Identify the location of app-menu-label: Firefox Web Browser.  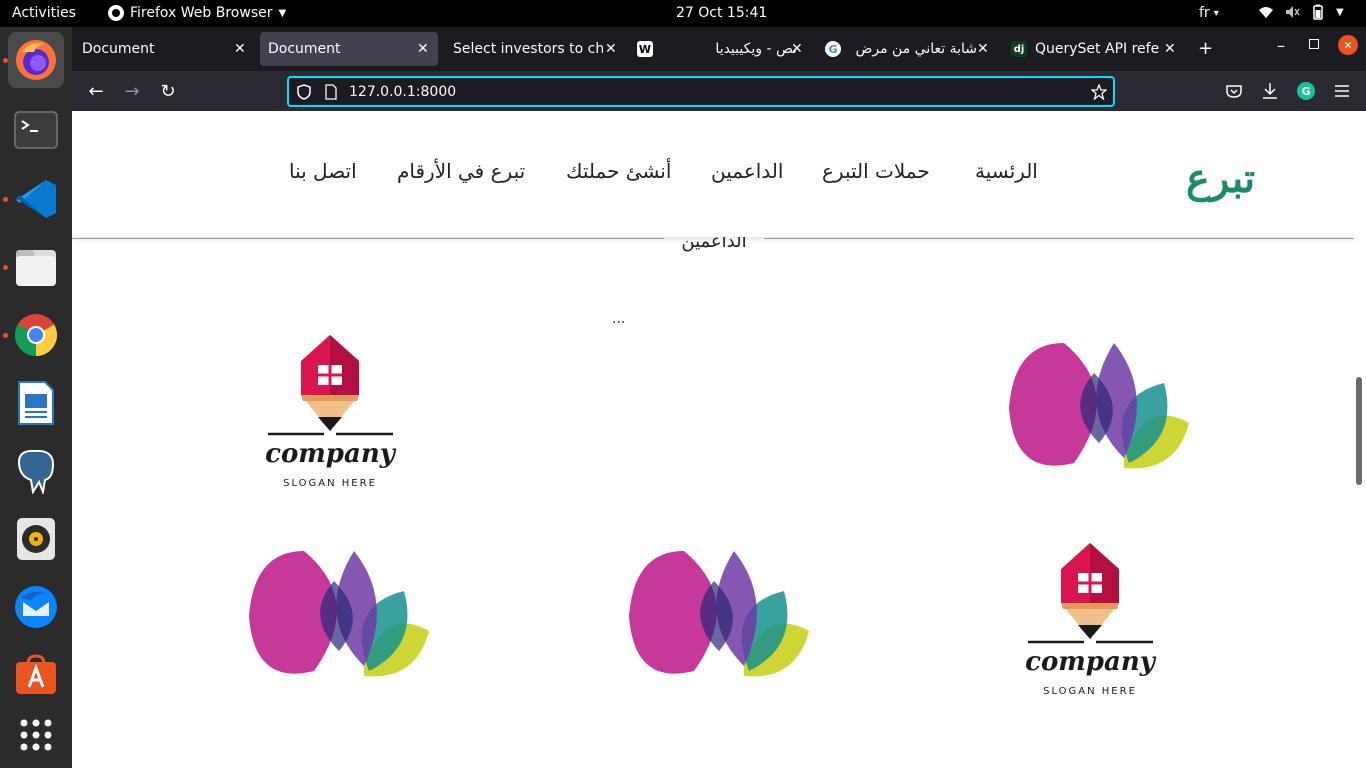
(201, 13).